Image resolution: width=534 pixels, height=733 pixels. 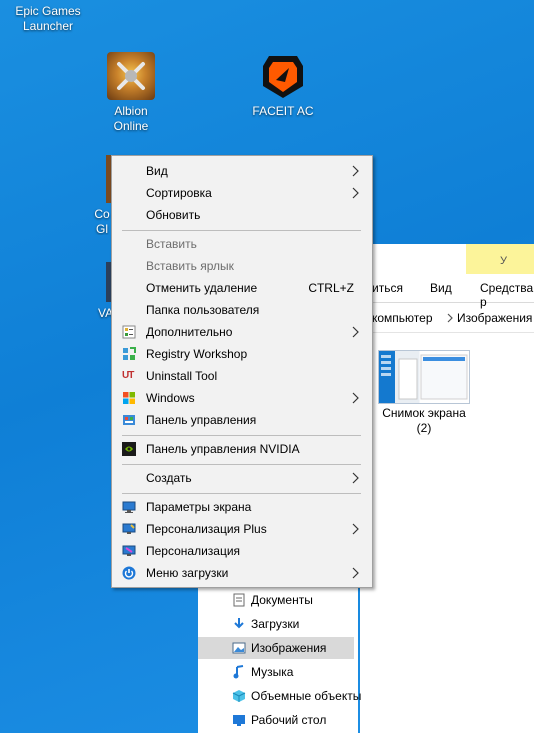 I want to click on address-bar: компьютер Изображения, so click(x=447, y=317).